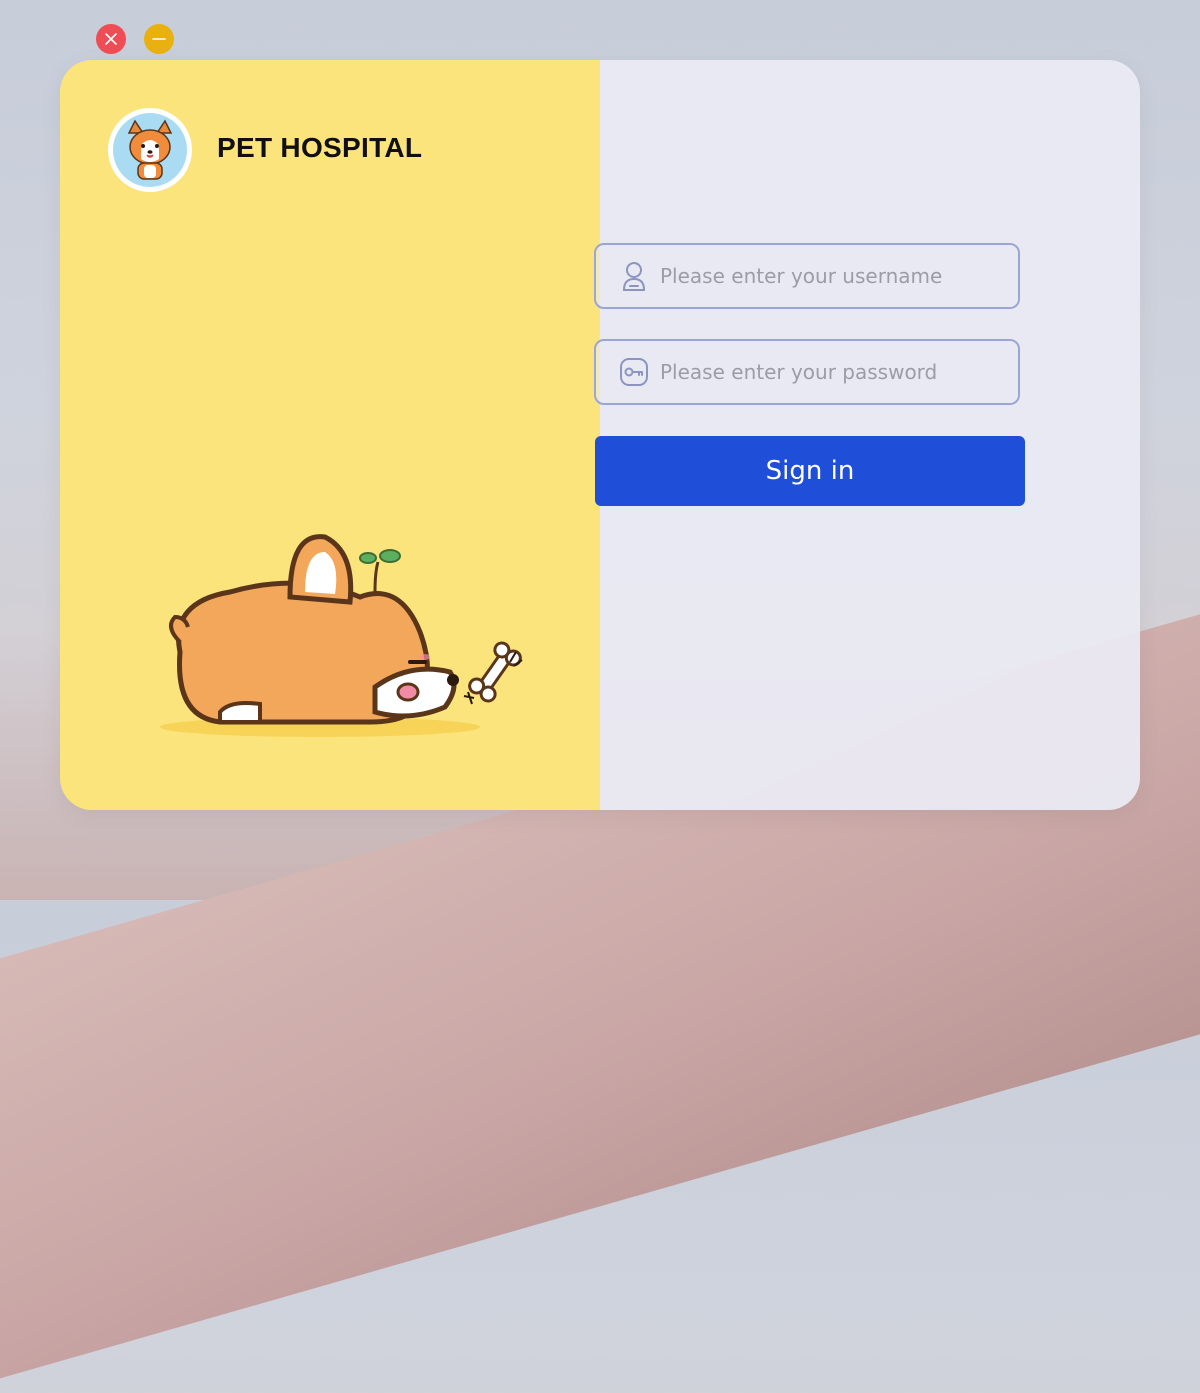  What do you see at coordinates (634, 276) in the screenshot?
I see `user-icon` at bounding box center [634, 276].